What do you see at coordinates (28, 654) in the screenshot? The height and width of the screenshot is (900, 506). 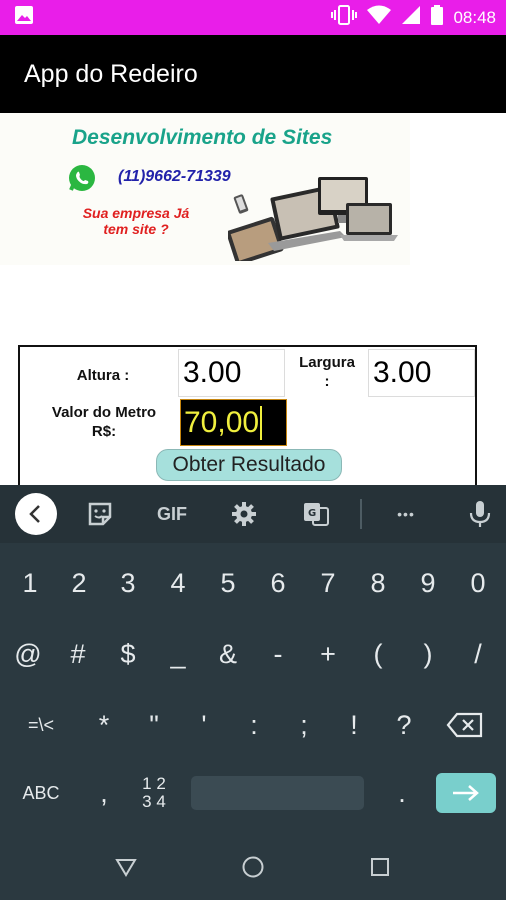 I see `key-at: @` at bounding box center [28, 654].